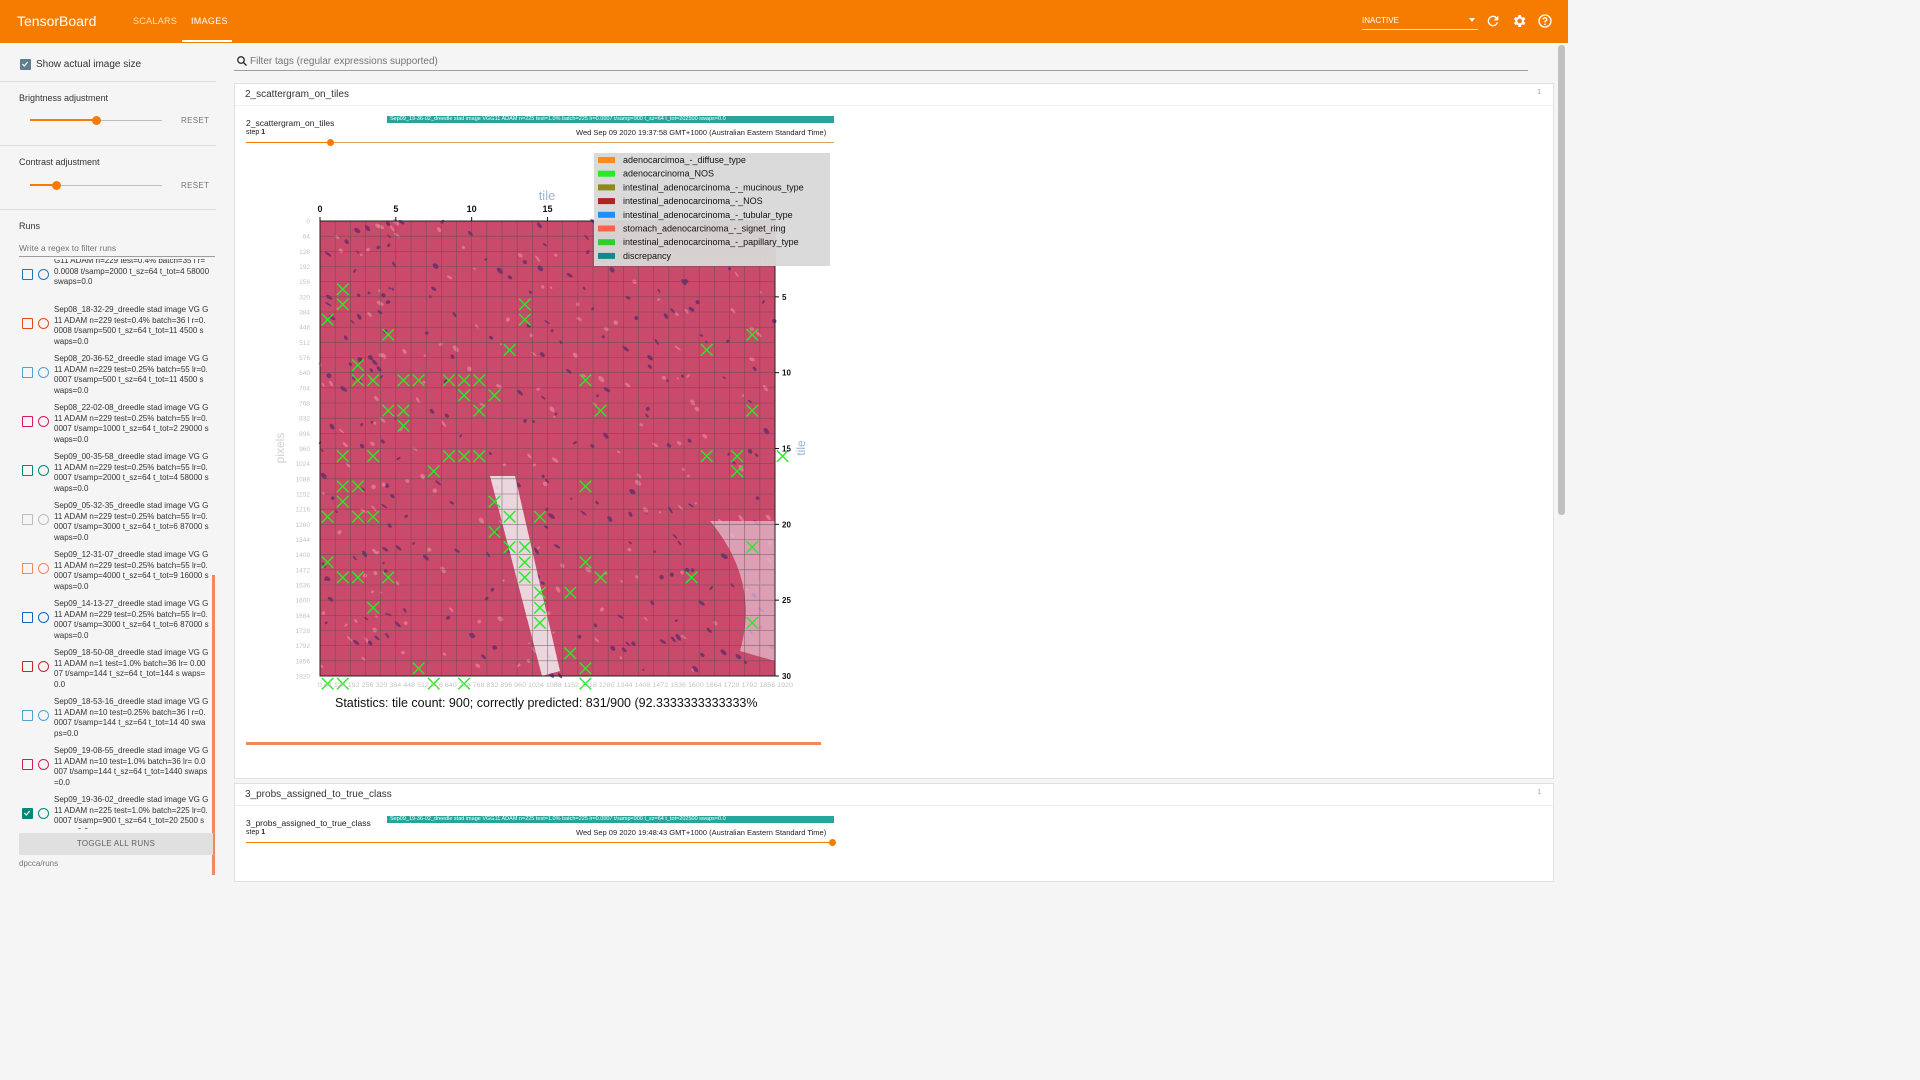  I want to click on brightness-label: Brightness adjustment, so click(64, 98).